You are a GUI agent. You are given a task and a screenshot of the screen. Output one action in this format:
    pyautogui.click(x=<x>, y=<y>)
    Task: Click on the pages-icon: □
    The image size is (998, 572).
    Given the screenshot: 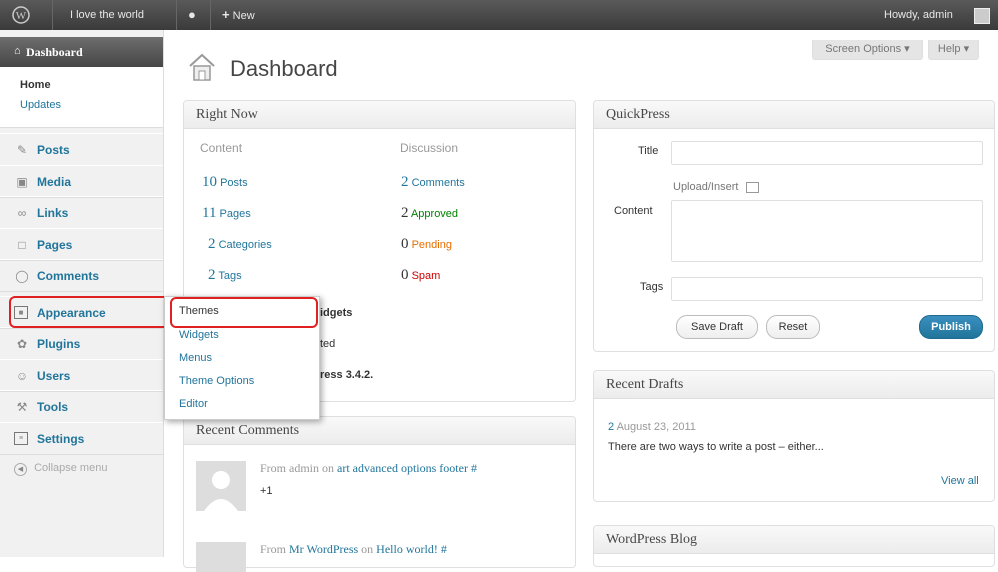 What is the action you would take?
    pyautogui.click(x=22, y=245)
    